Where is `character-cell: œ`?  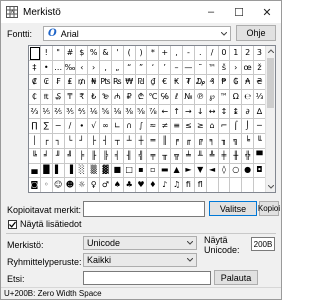
character-cell: œ is located at coordinates (248, 68).